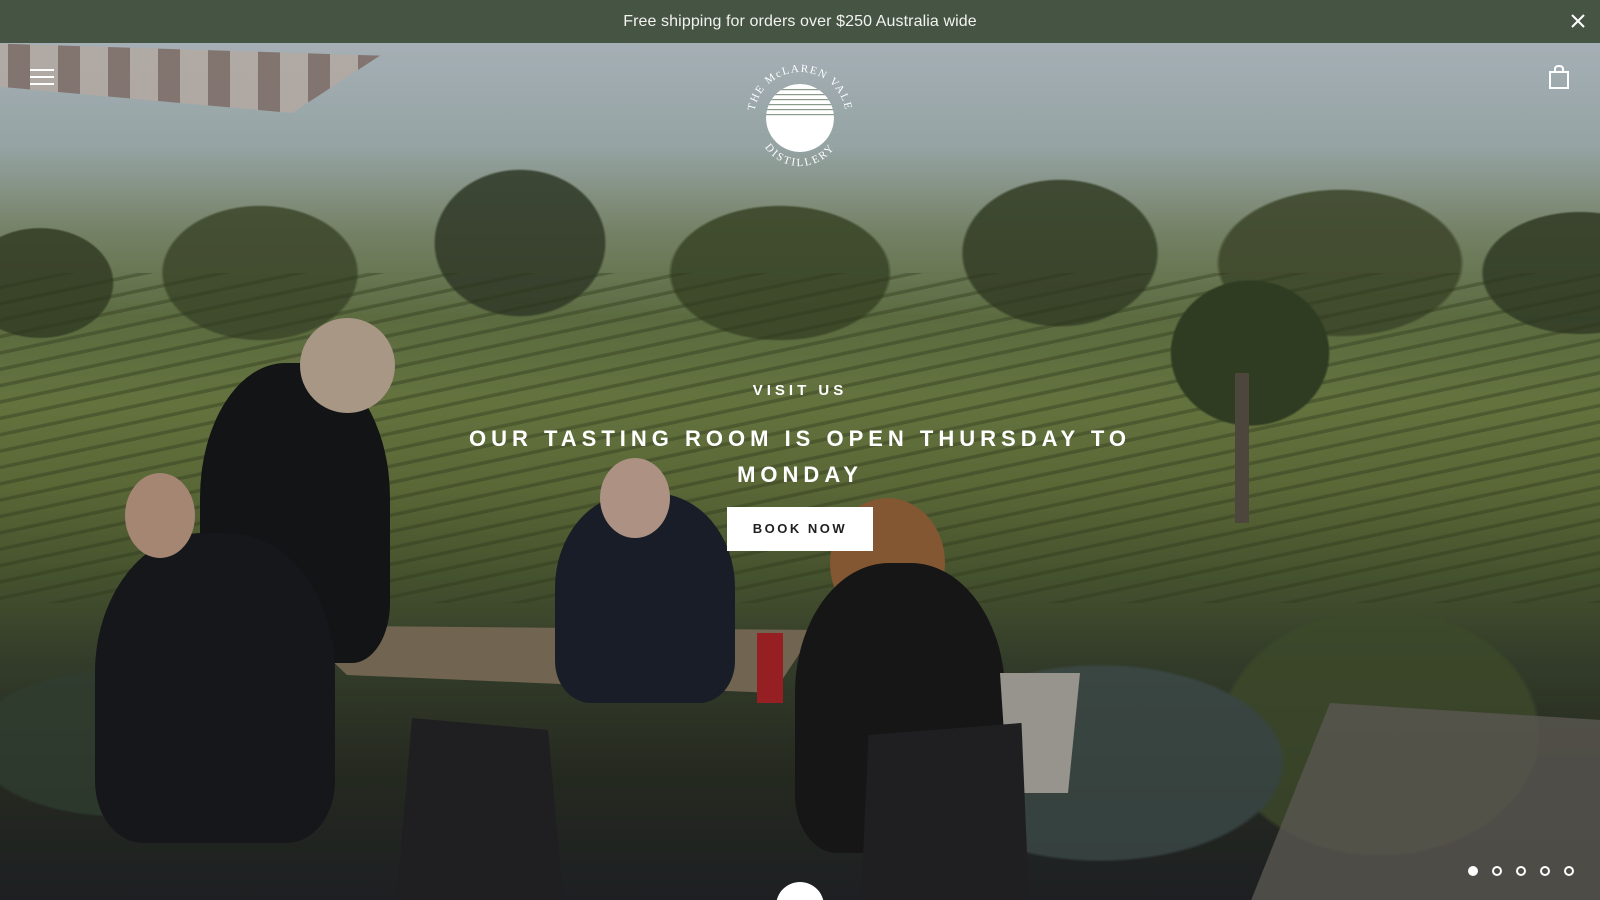 Image resolution: width=1600 pixels, height=900 pixels. Describe the element at coordinates (800, 118) in the screenshot. I see `site-logo: THE McLAREN VALE DISTILLERY` at that location.